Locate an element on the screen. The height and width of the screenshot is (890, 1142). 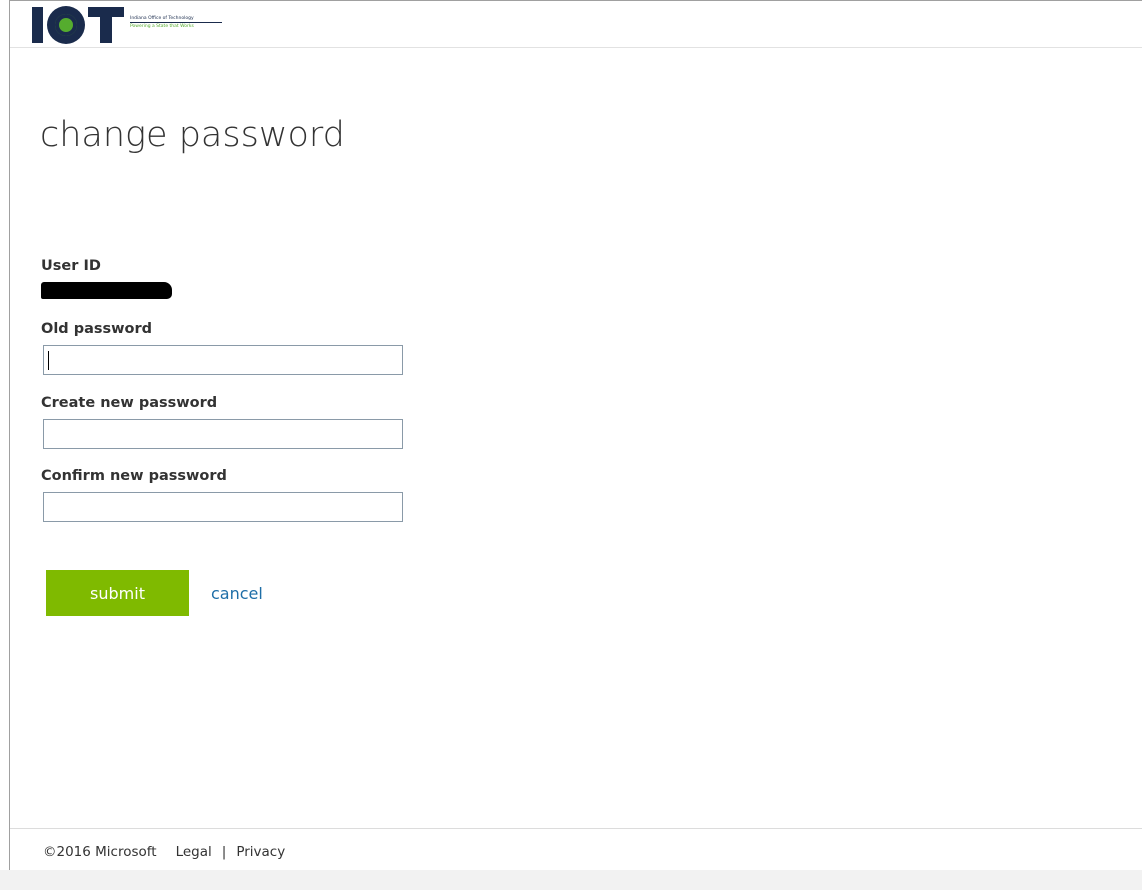
footer-legal-link: Legal is located at coordinates (194, 852).